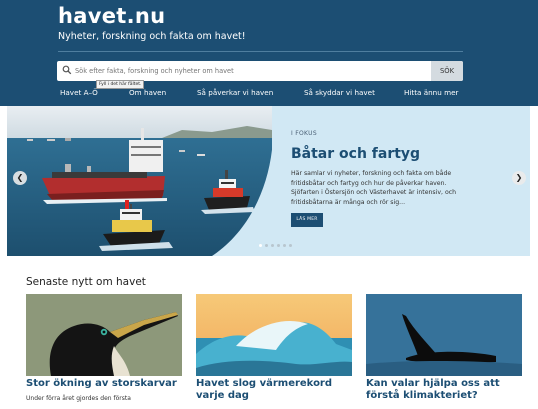 This screenshot has height=409, width=538. What do you see at coordinates (104, 335) in the screenshot?
I see `news-card-image-cormorant` at bounding box center [104, 335].